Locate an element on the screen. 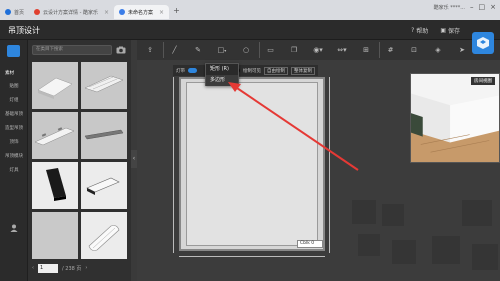 This screenshot has height=281, width=500. snap-tool-icon: ⊞ is located at coordinates (366, 50).